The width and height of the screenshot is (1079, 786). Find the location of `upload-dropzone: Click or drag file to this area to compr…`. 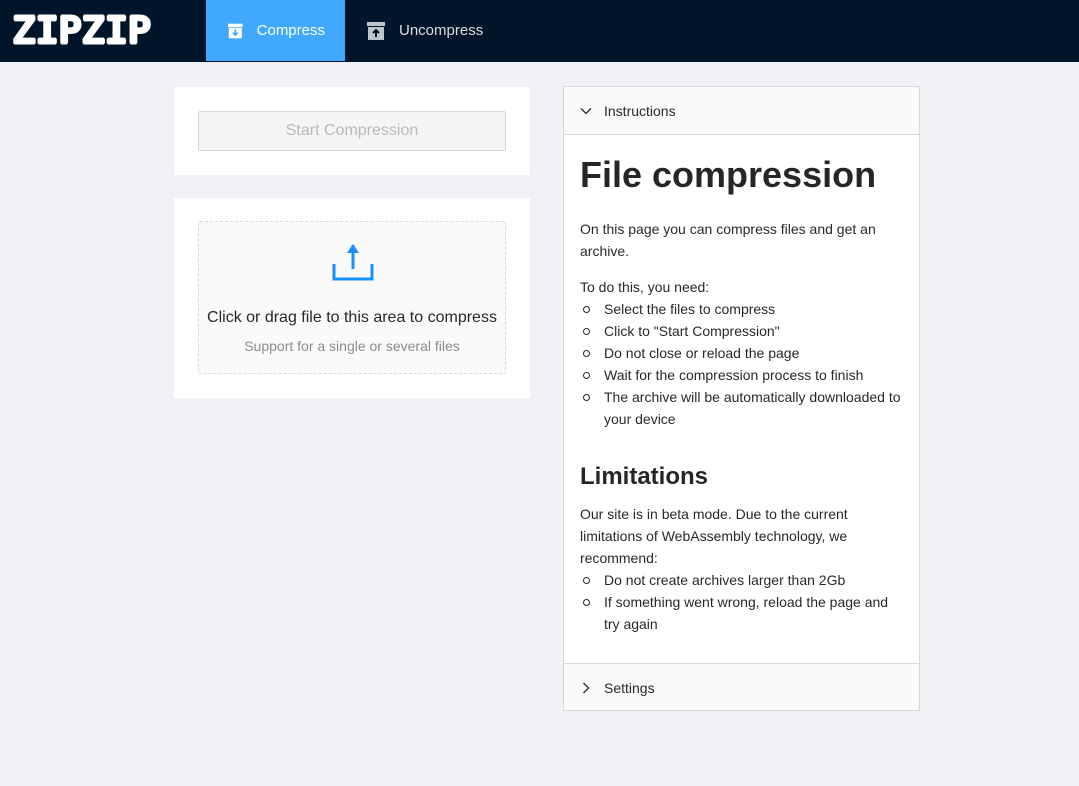

upload-dropzone: Click or drag file to this area to compr… is located at coordinates (352, 297).